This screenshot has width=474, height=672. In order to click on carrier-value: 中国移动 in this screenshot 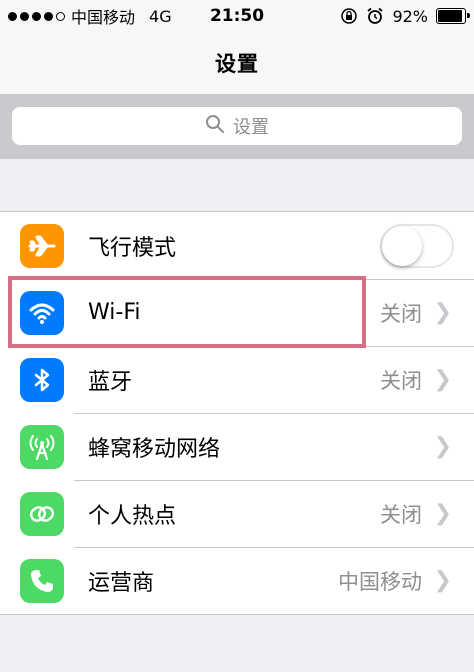, I will do `click(380, 581)`.